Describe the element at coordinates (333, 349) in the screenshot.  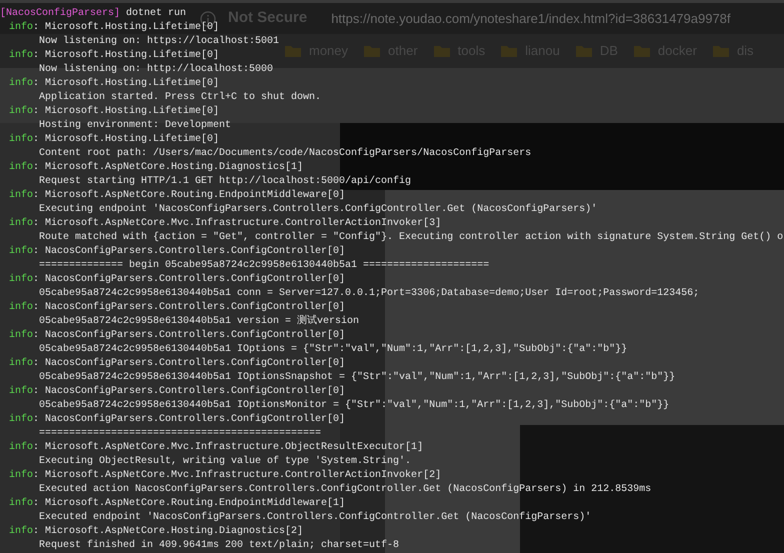
I see `log-message: 05cabe95a8724c2c9958e6130440b5a1 IOptions = {"Str":"val","Num":1,"Arr":[1,2,3],"SubObj":{"a":"b"}}` at that location.